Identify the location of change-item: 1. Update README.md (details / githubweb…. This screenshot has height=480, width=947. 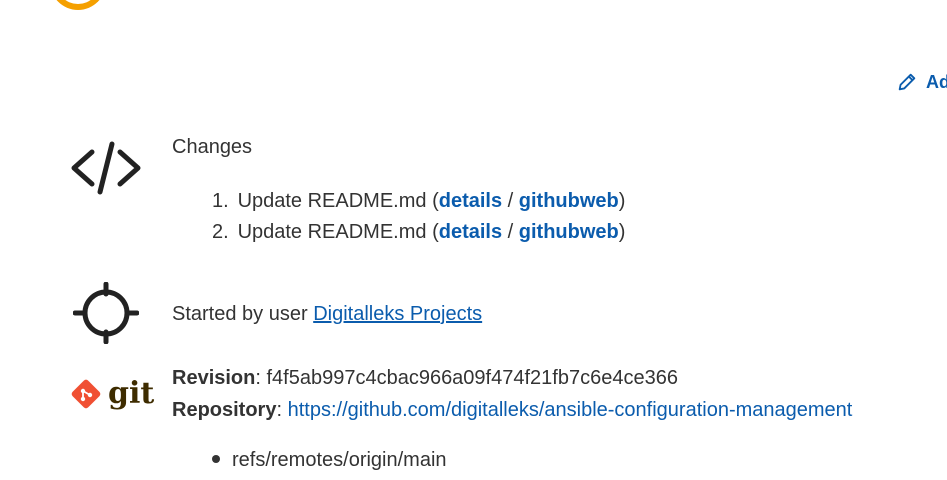
(419, 201).